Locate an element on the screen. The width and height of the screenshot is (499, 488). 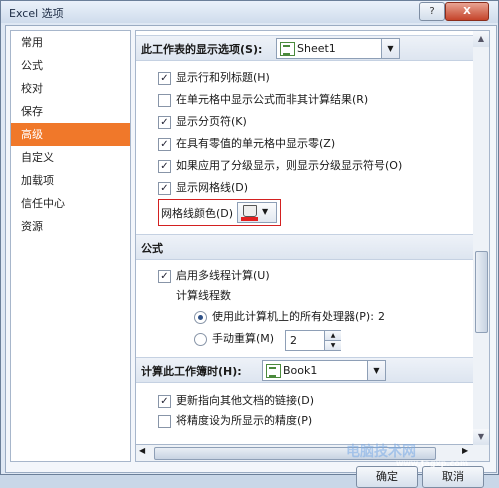
title-bar: Excel 选项 ? X is located at coordinates (249, 12).